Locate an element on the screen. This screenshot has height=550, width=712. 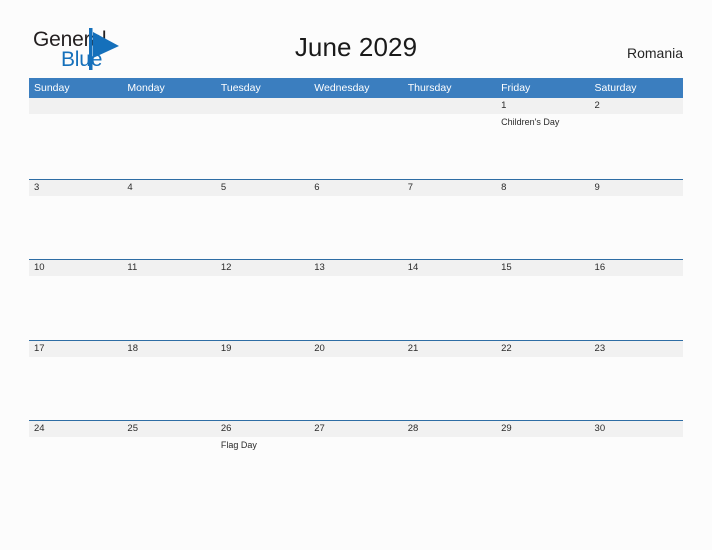
page-header: General Blue June 2029 Romania is located at coordinates (356, 38).